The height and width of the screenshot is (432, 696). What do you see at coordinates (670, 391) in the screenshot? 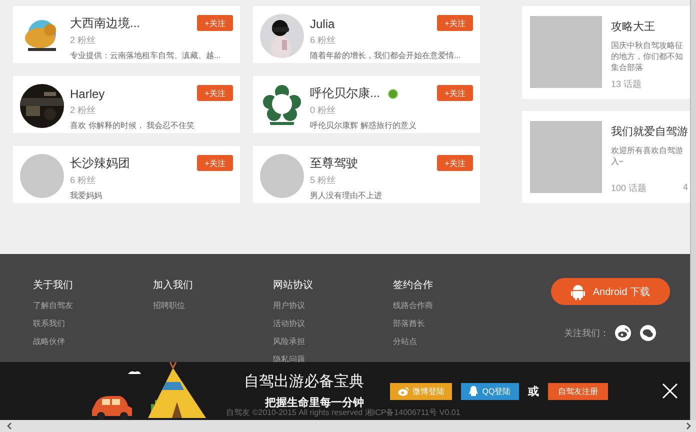
I see `close-icon` at bounding box center [670, 391].